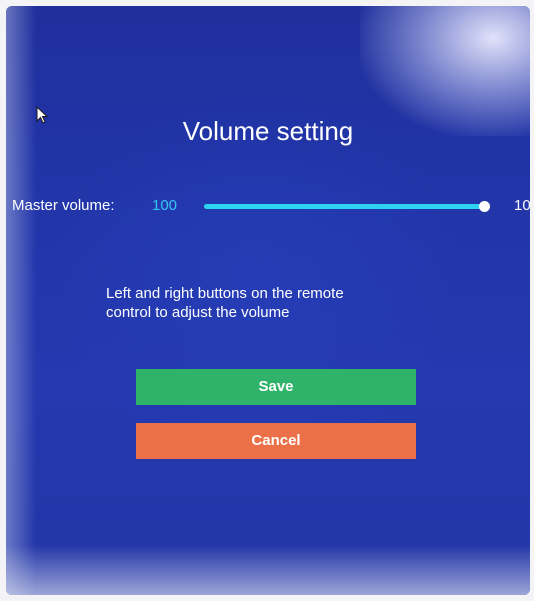 This screenshot has height=601, width=534. I want to click on master-volume-label: Master volume:, so click(63, 205).